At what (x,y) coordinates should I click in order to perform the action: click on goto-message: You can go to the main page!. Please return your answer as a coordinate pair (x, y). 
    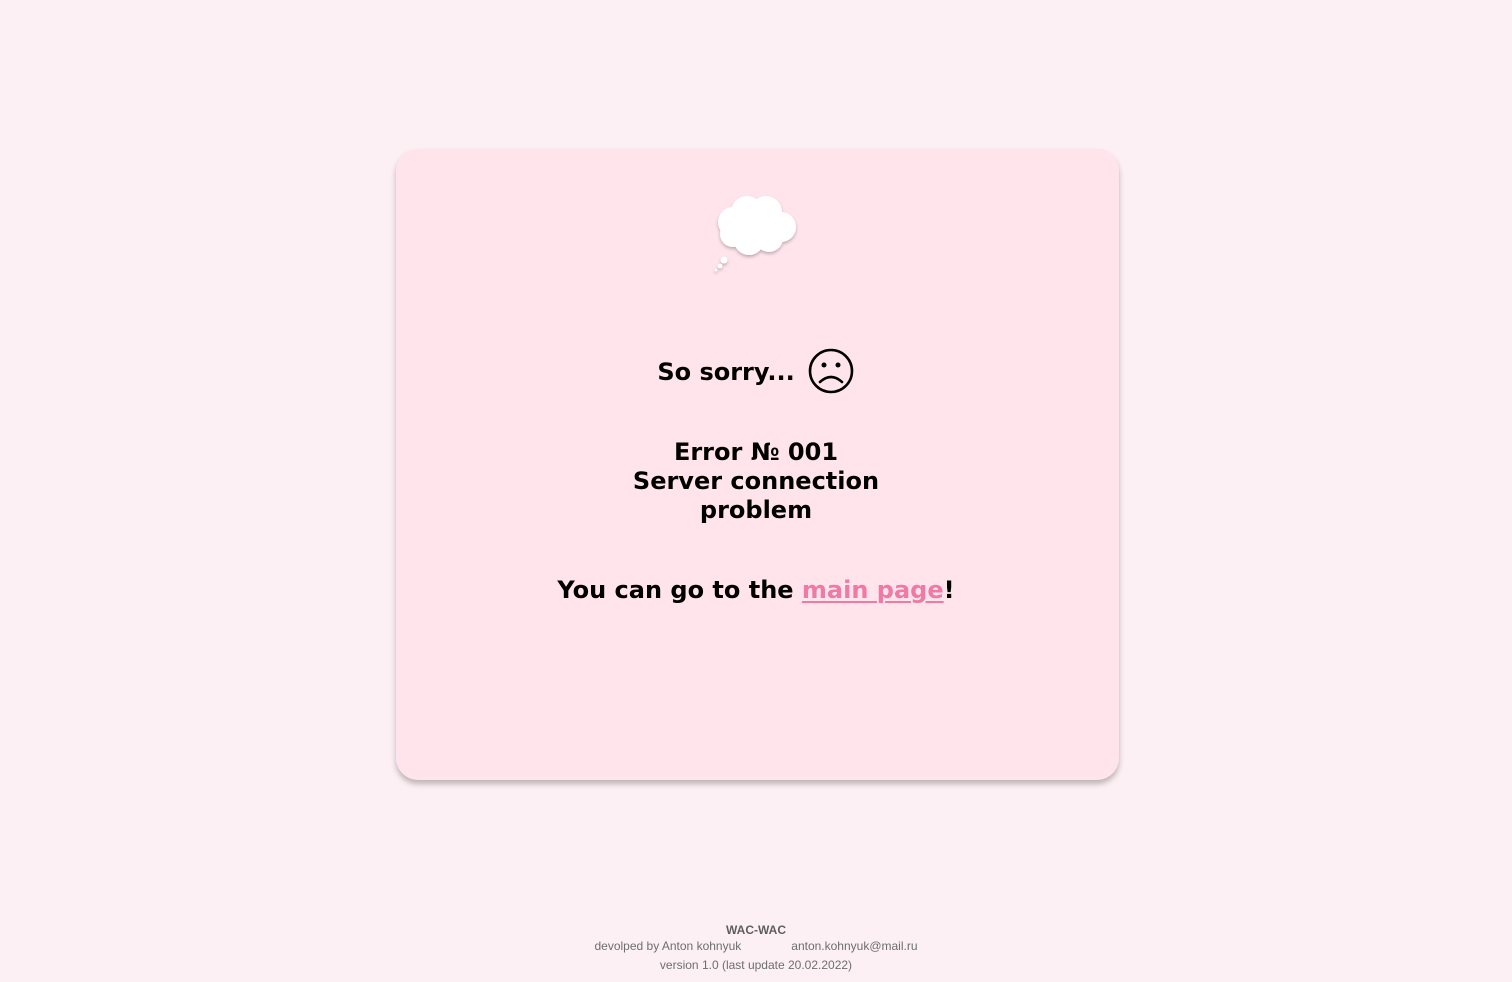
    Looking at the image, I should click on (756, 590).